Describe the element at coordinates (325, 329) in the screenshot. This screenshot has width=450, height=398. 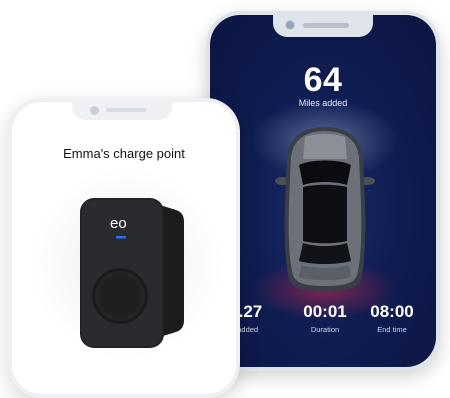
I see `duration-label: Duration` at that location.